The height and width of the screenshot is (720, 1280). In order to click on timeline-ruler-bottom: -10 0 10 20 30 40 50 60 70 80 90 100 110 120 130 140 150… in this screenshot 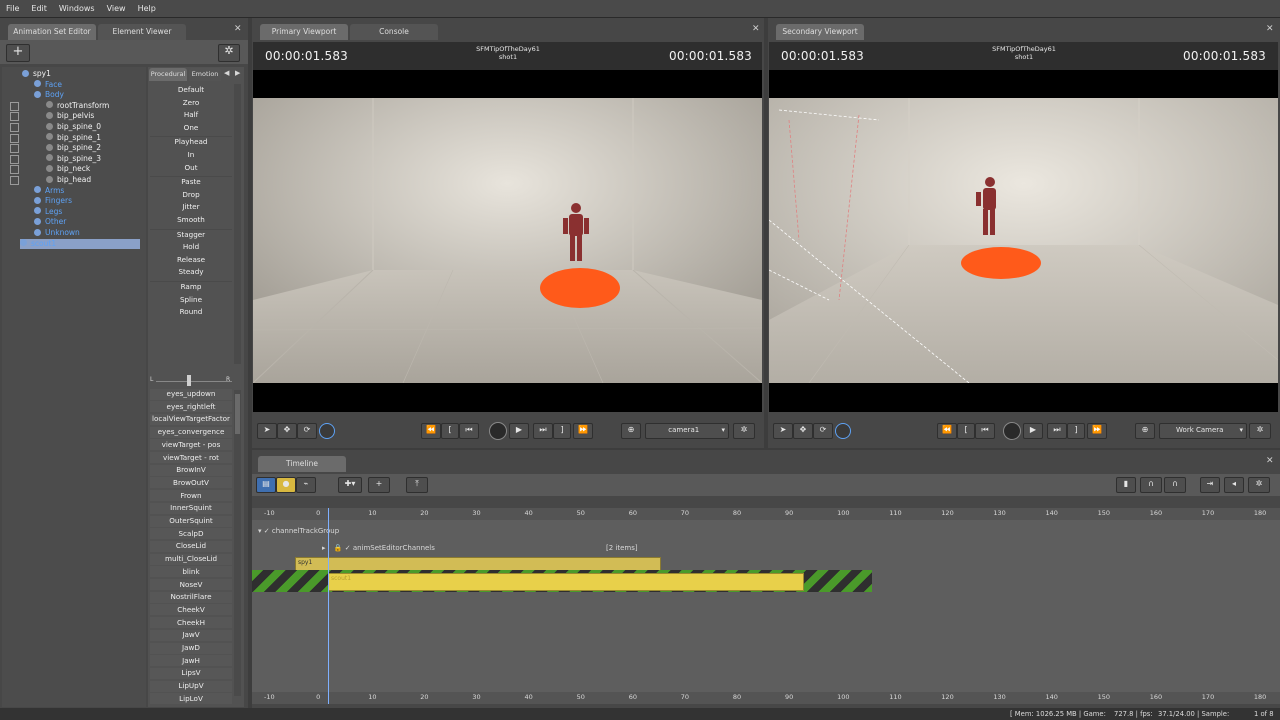, I will do `click(766, 698)`.